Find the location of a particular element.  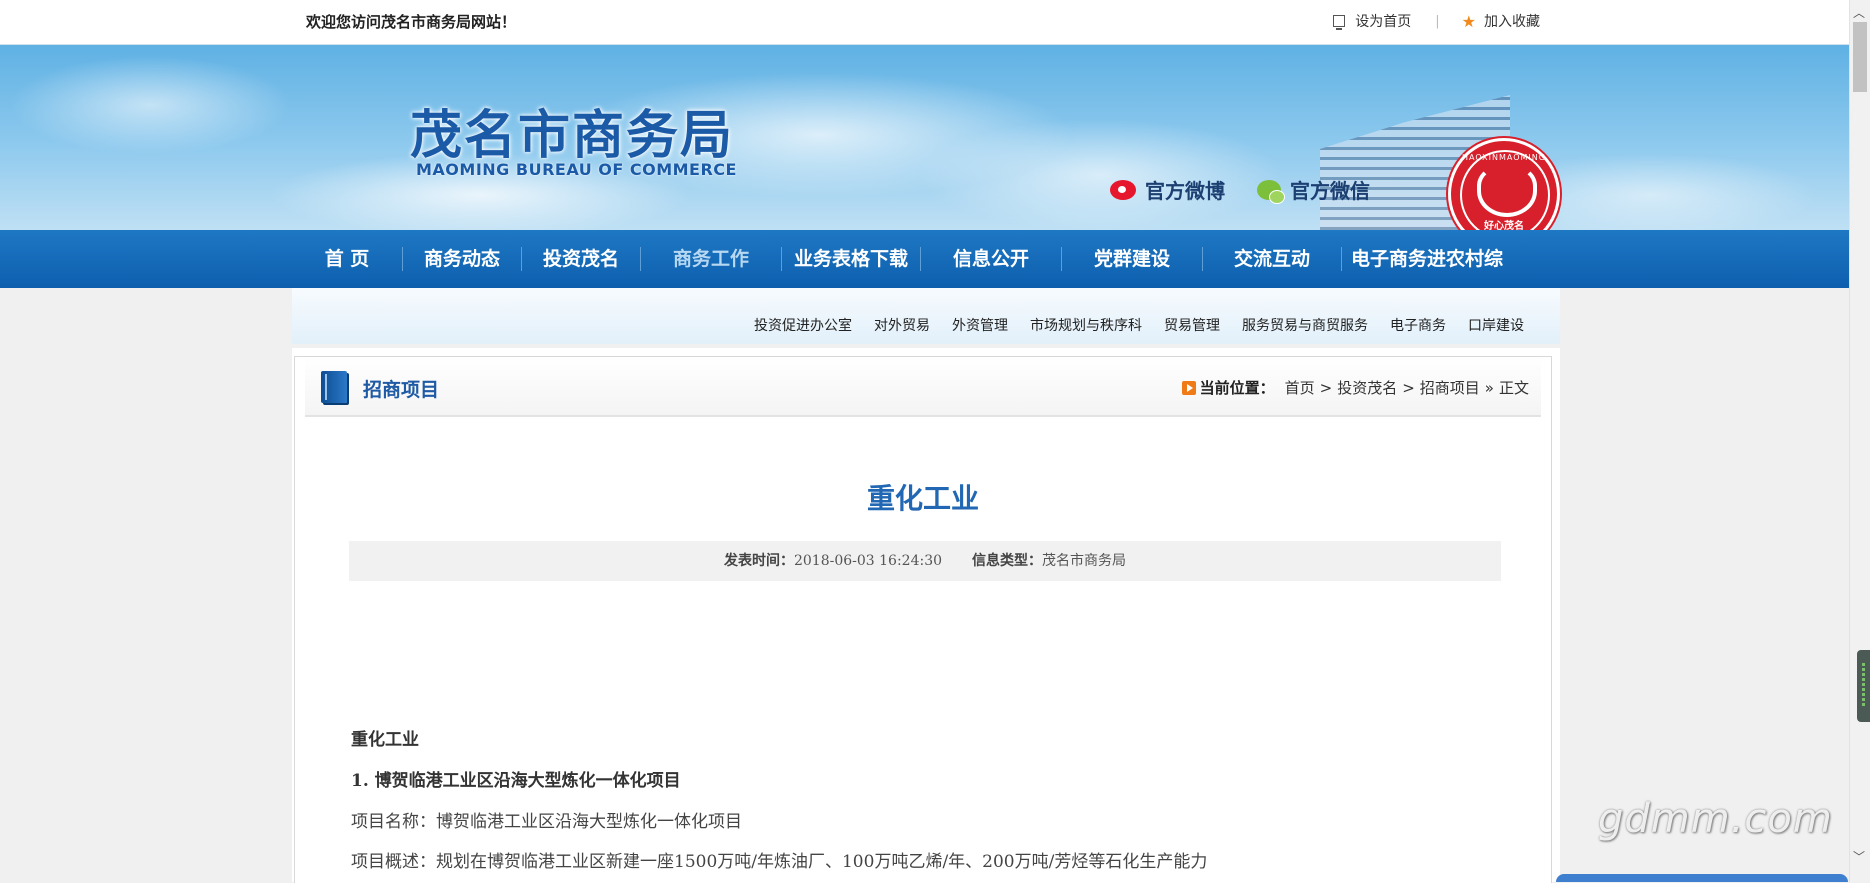

top-bar: 欢迎您访问茂名市商务局网站！ 设为首页 | ★ 加入收藏 is located at coordinates (925, 22).